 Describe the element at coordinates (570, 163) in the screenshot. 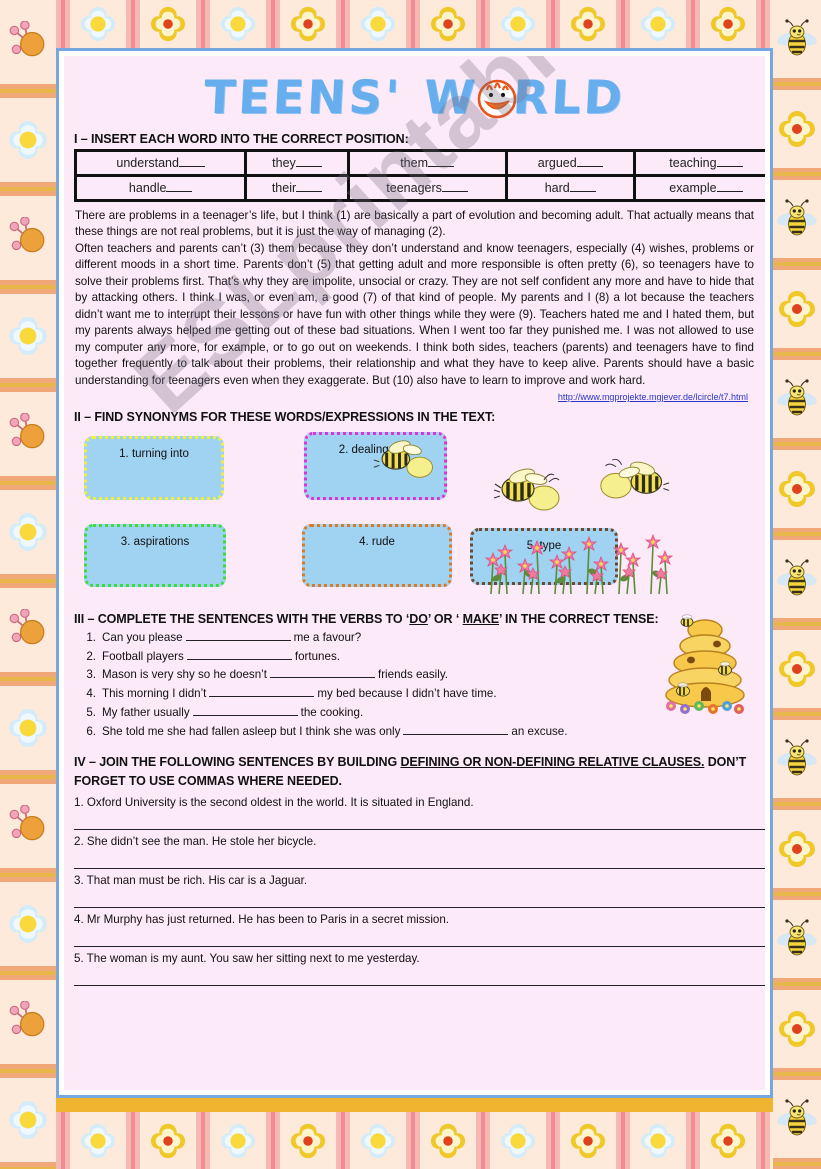

I see `wordbank-cell: argued` at that location.